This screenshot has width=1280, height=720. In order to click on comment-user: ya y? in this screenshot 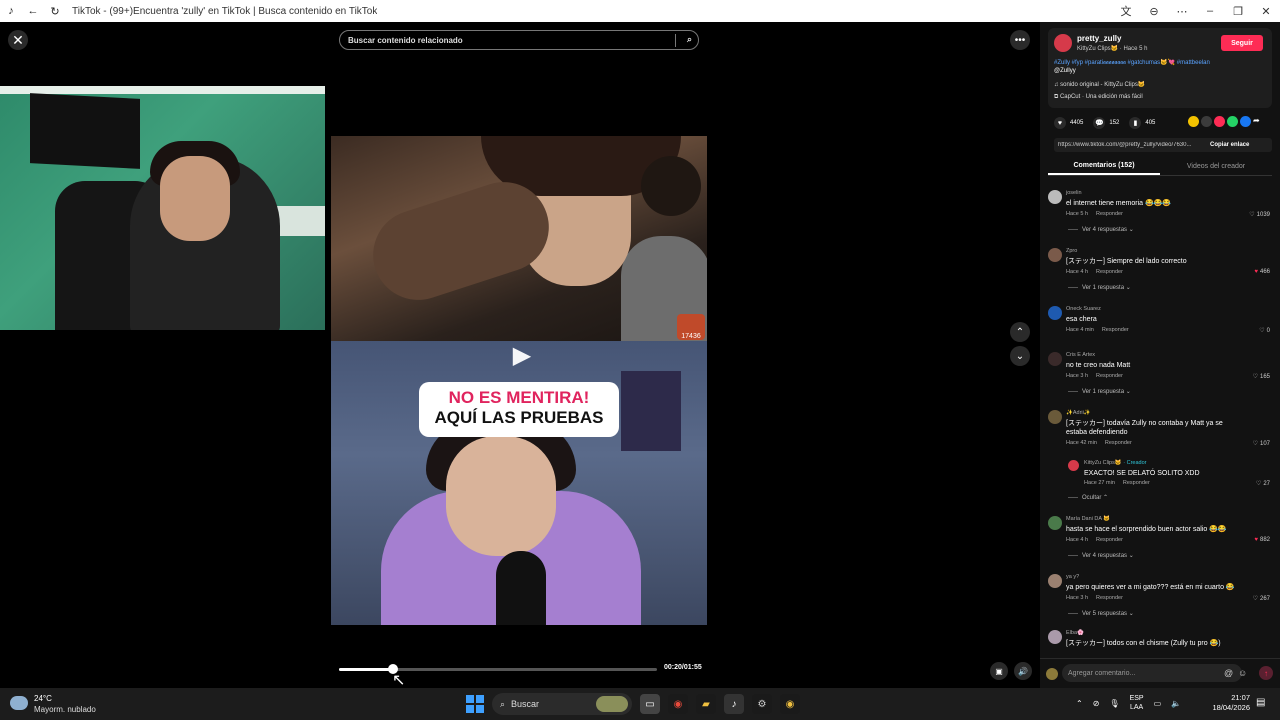, I will do `click(1072, 577)`.